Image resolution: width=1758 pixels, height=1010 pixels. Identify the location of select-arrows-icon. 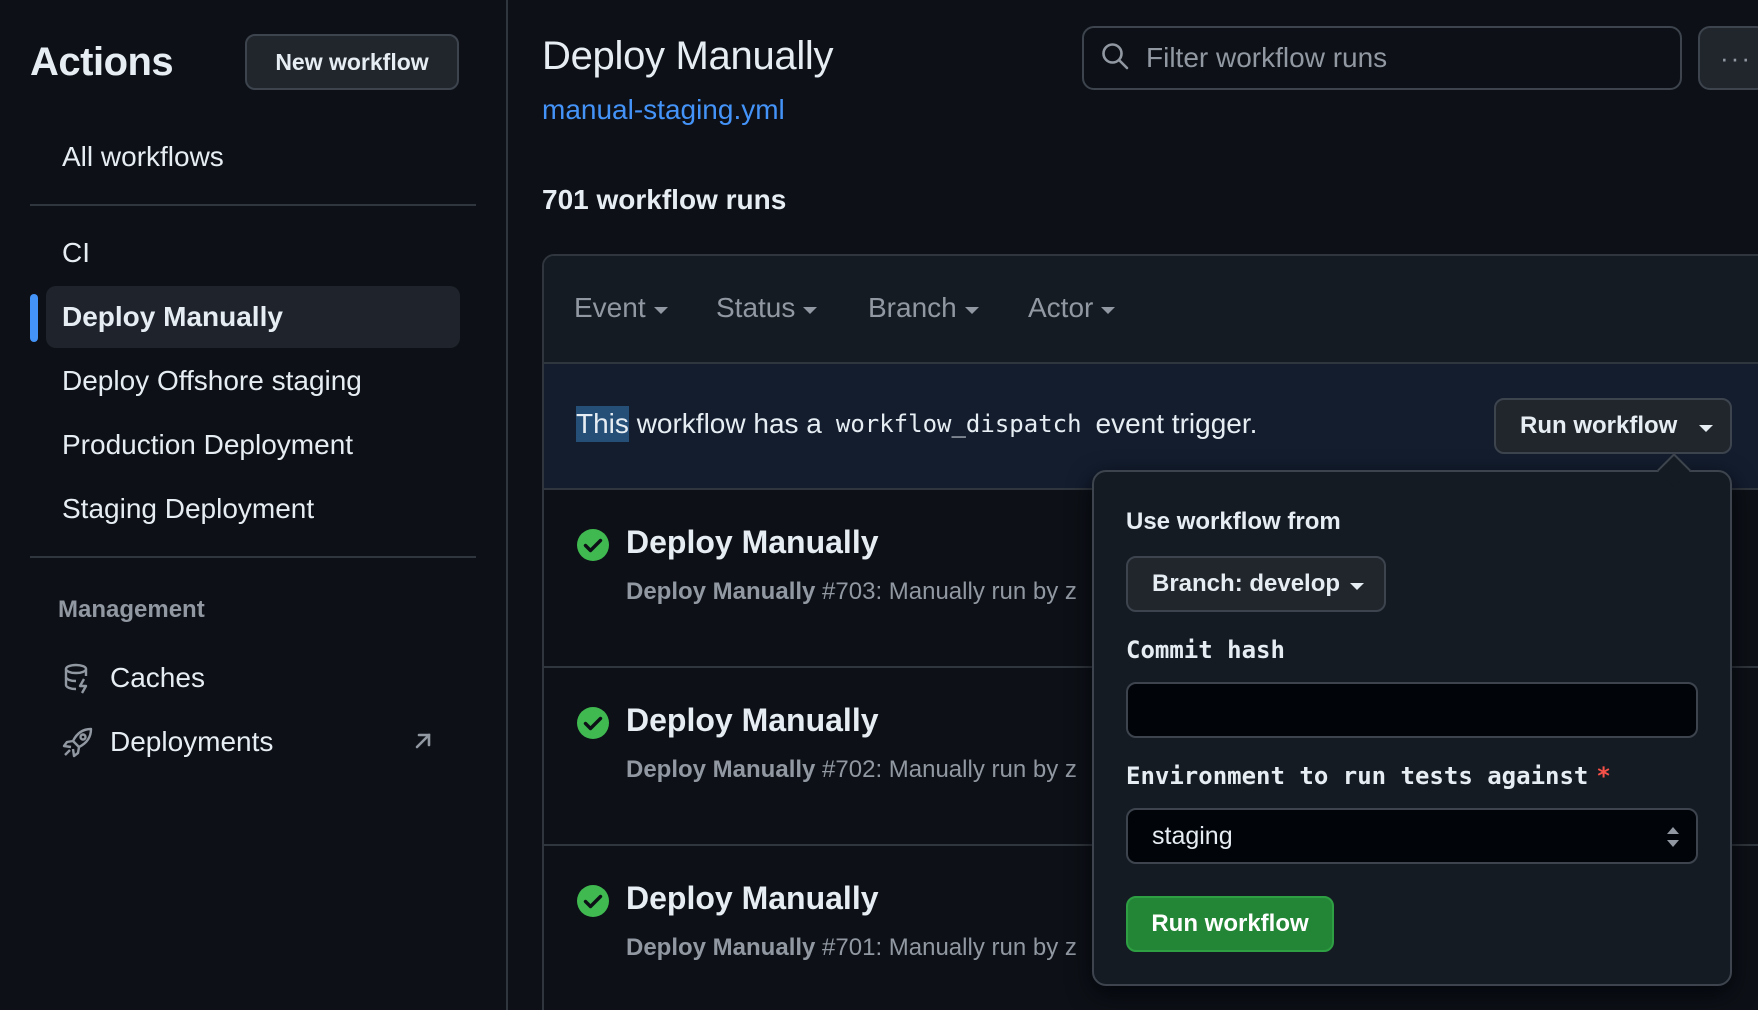
(1673, 837).